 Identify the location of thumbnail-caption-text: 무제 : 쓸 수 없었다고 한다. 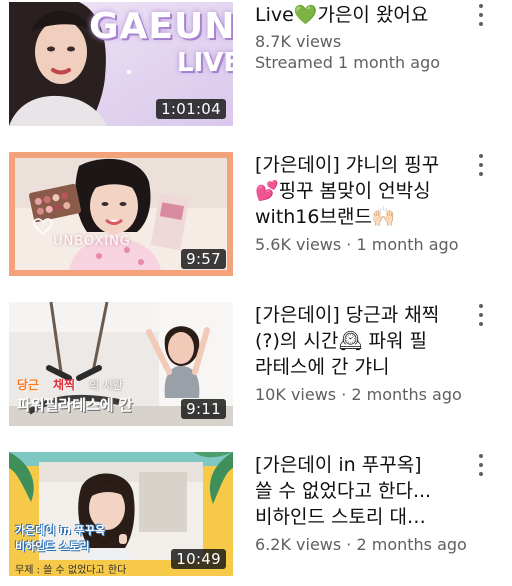
(71, 570).